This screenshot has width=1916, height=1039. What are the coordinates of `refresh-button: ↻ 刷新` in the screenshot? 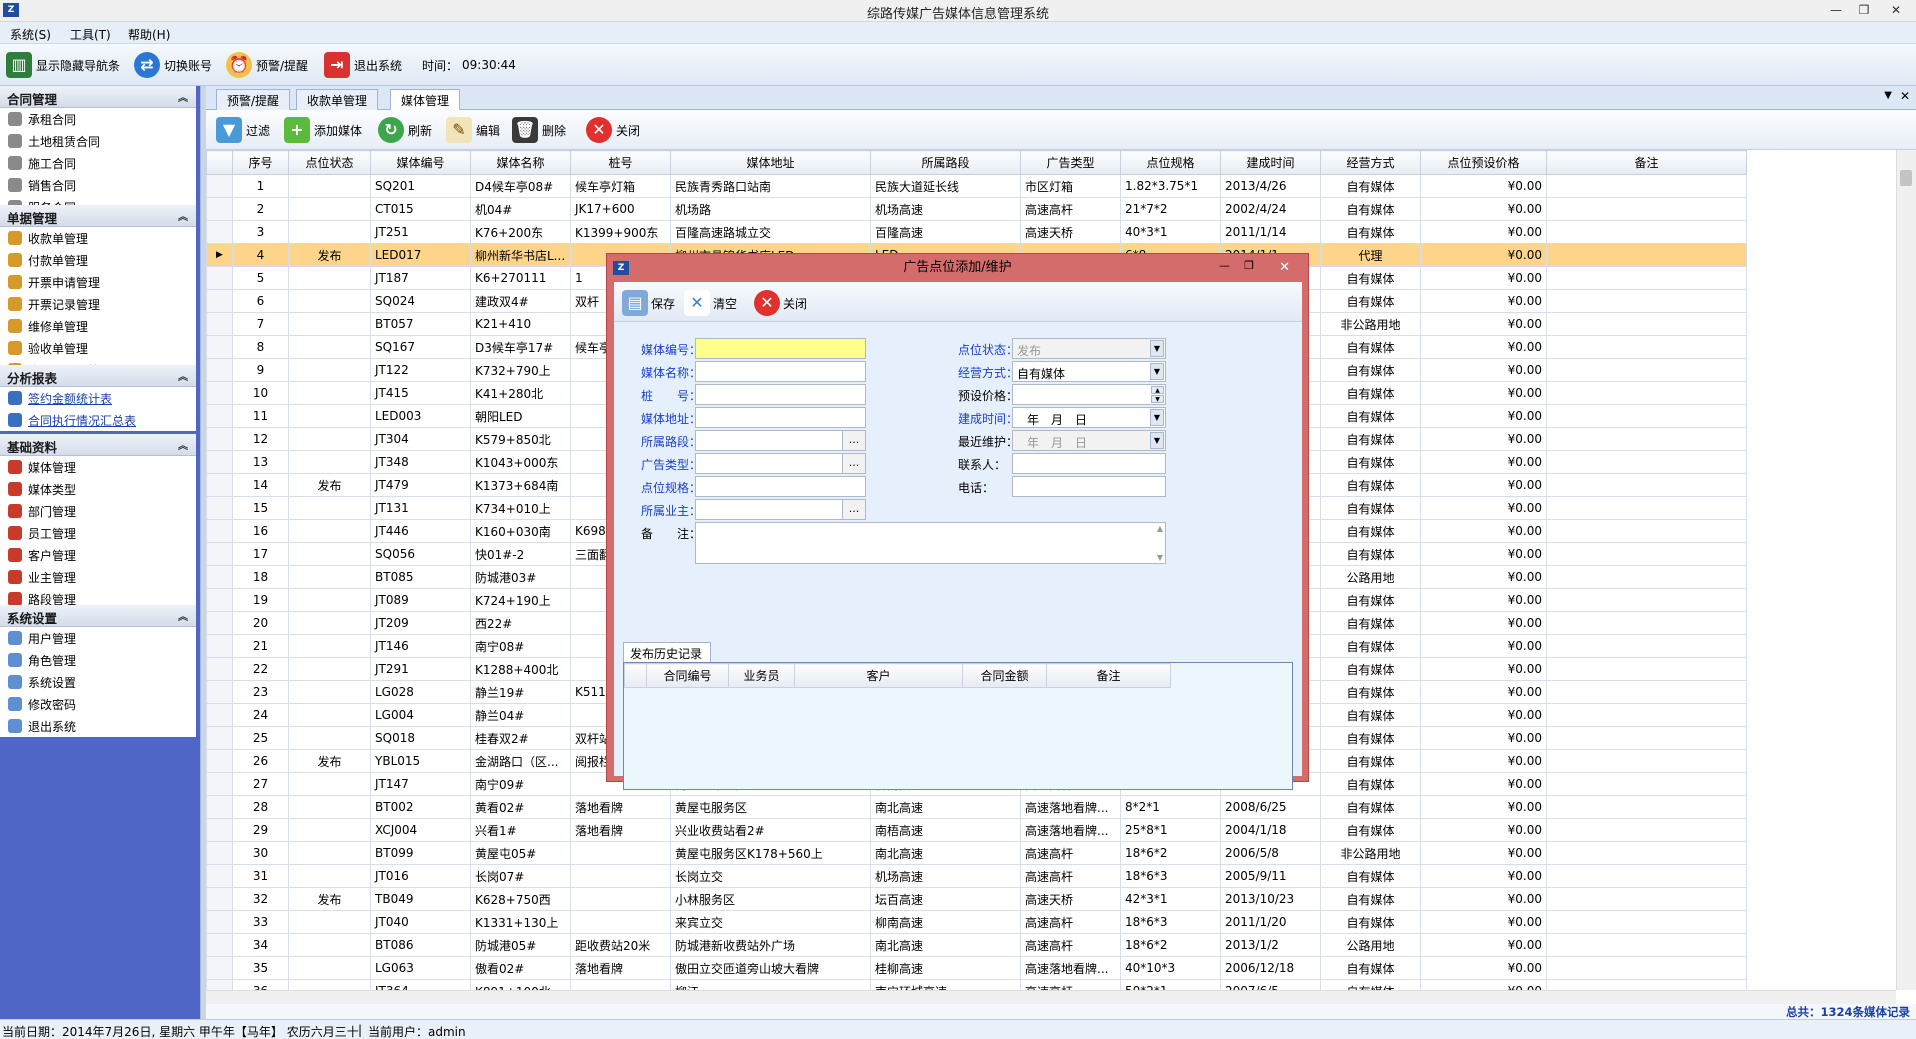 It's located at (405, 130).